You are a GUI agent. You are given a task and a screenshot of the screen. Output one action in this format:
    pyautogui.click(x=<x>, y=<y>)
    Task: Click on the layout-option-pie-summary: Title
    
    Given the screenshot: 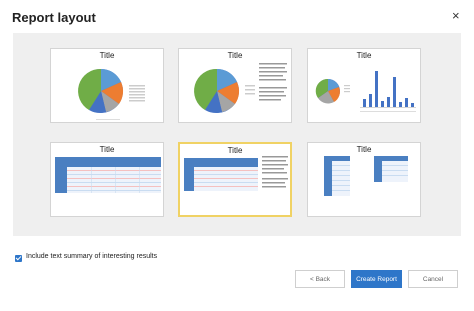 What is the action you would take?
    pyautogui.click(x=235, y=85)
    